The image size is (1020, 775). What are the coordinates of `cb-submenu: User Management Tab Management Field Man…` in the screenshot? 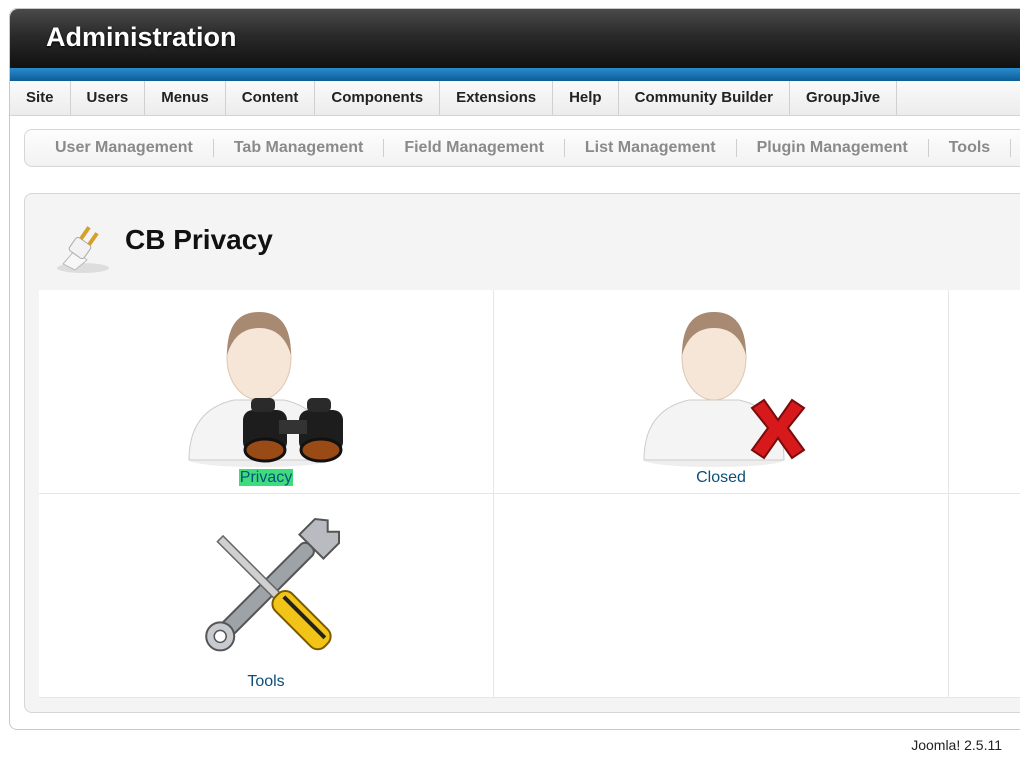 It's located at (522, 148).